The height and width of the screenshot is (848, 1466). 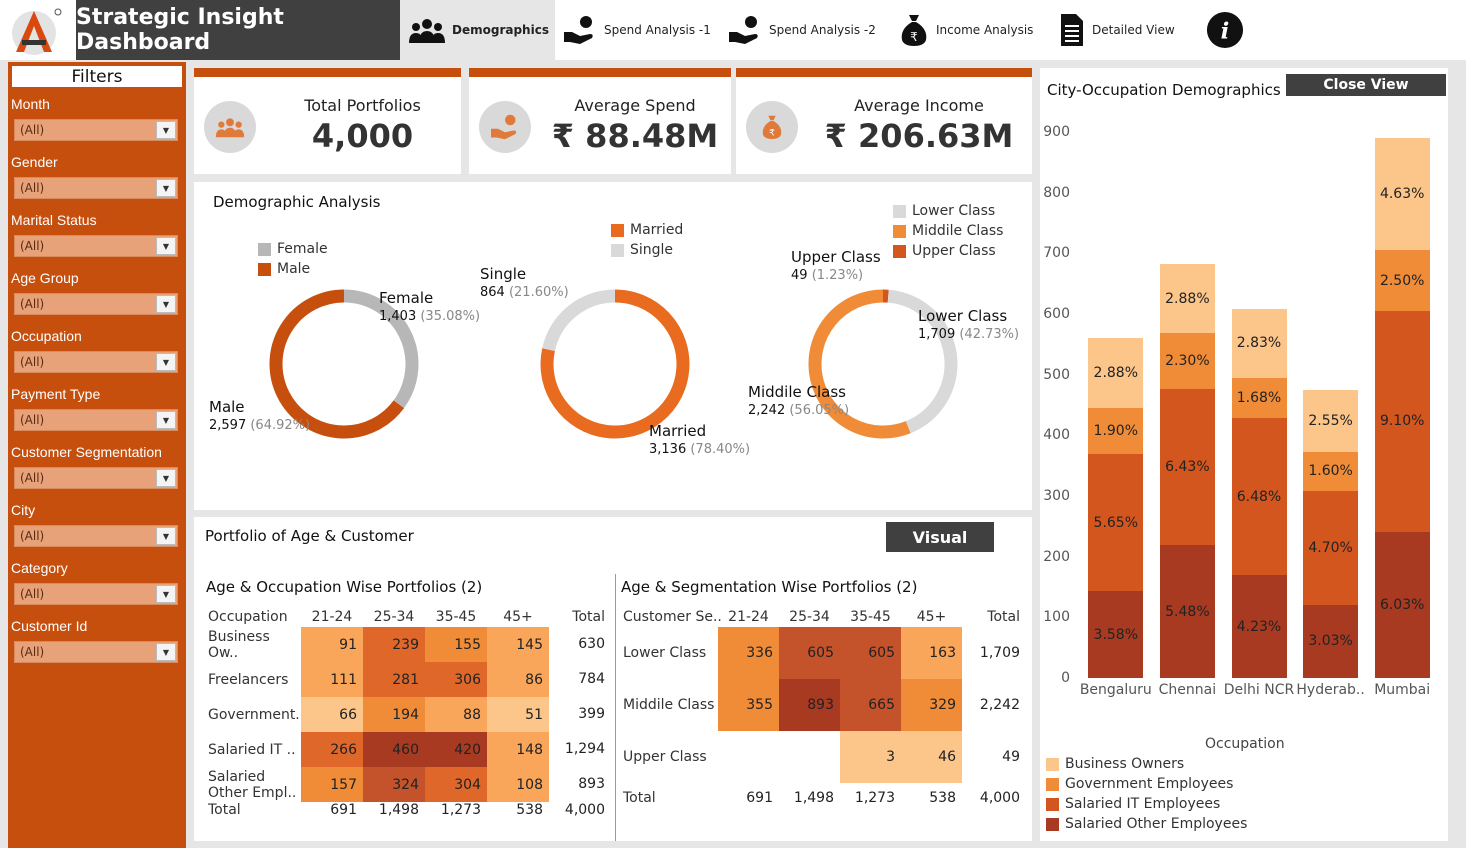 I want to click on married-pct: (78.40%), so click(x=720, y=449).